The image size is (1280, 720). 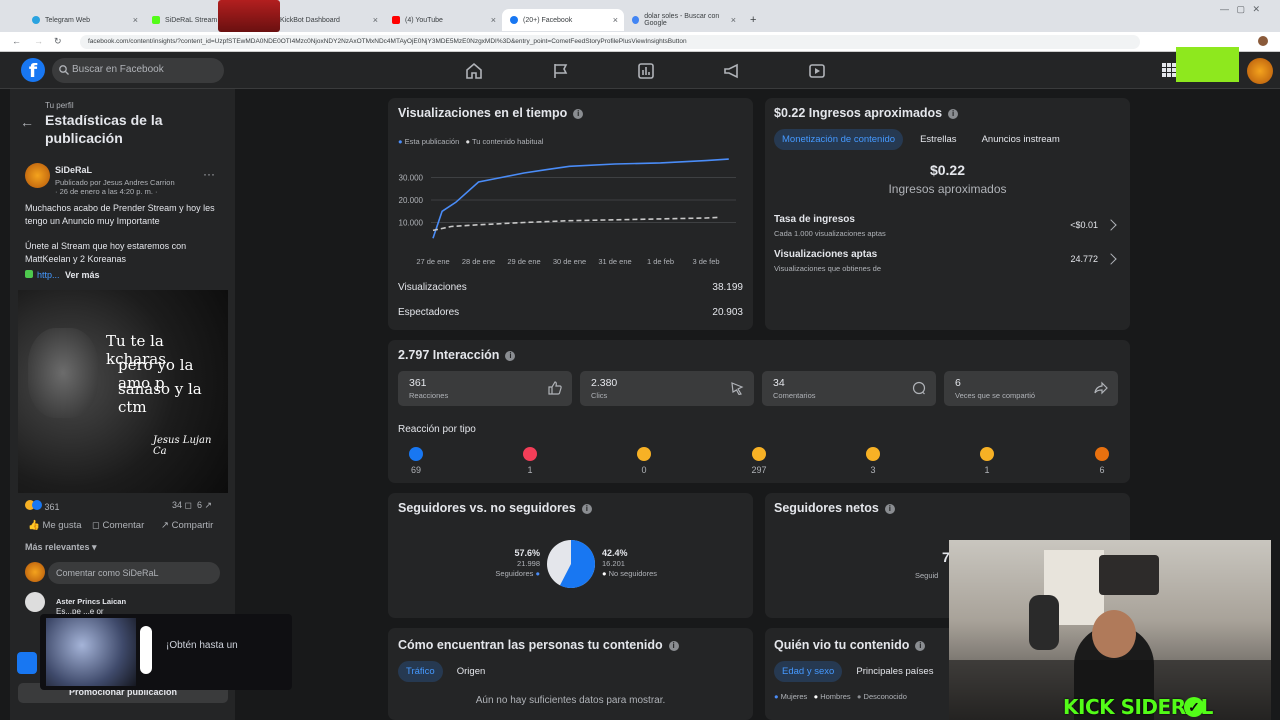 I want to click on interaction-title: 2.797 Interacción i, so click(x=457, y=355).